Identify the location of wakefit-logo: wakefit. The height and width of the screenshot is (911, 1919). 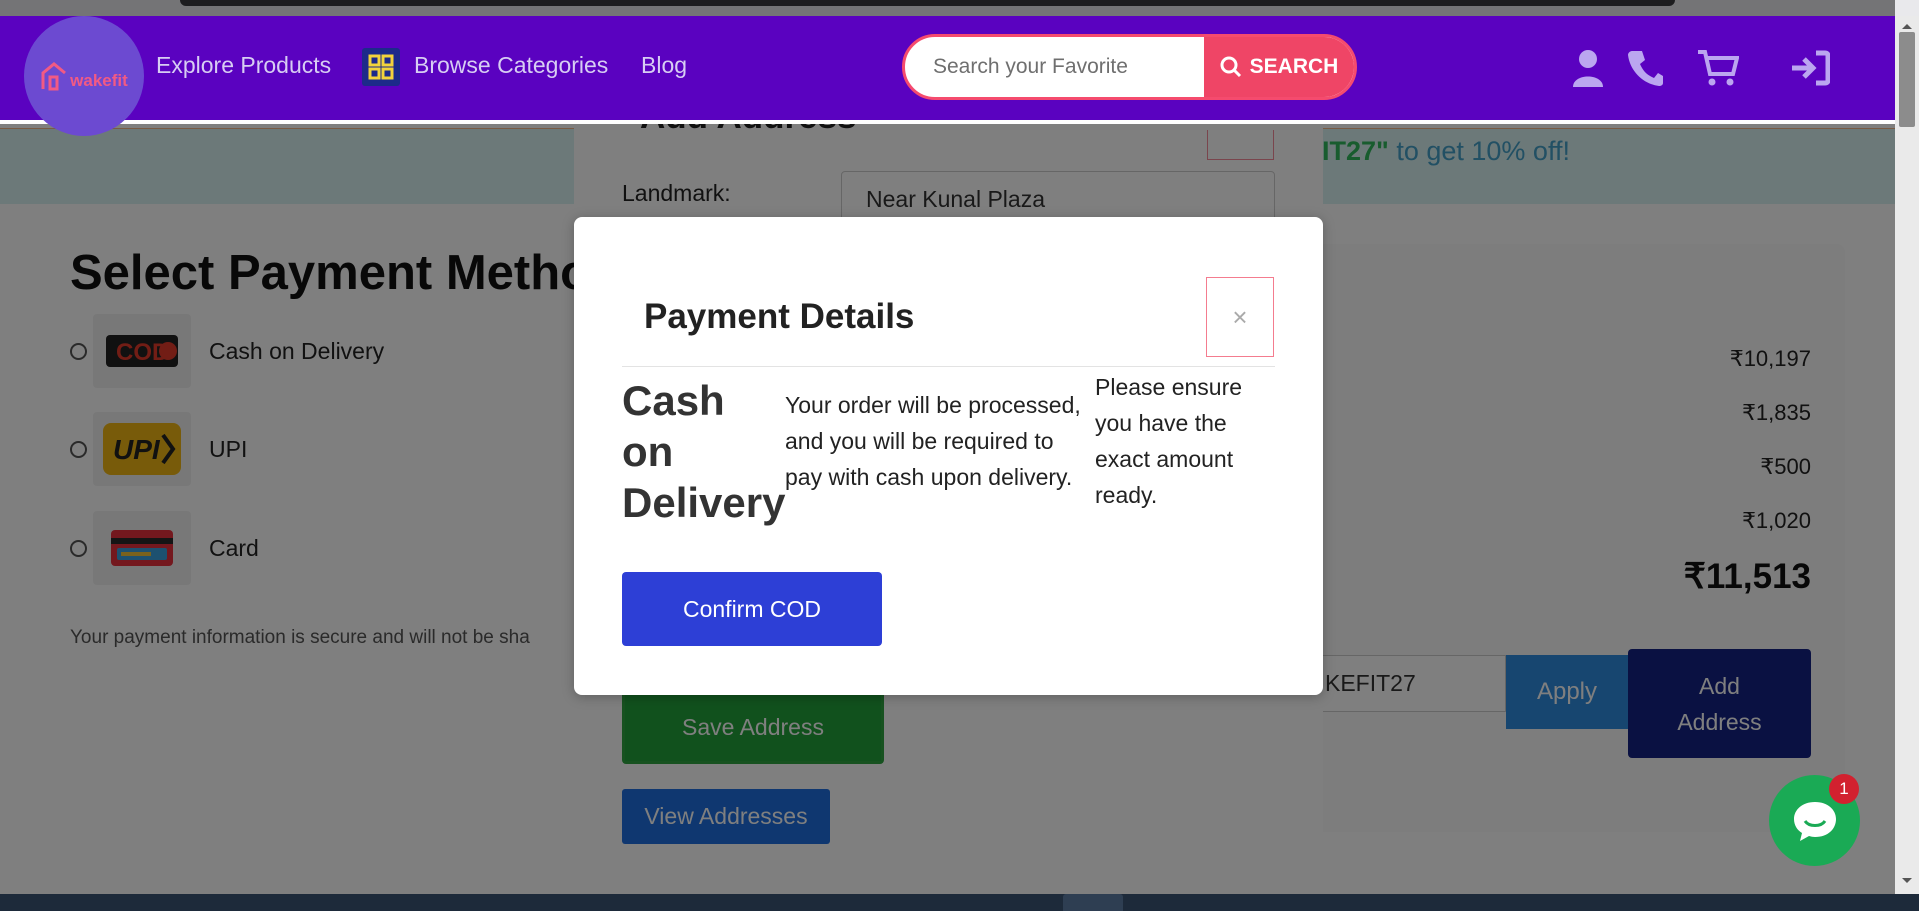
(84, 76).